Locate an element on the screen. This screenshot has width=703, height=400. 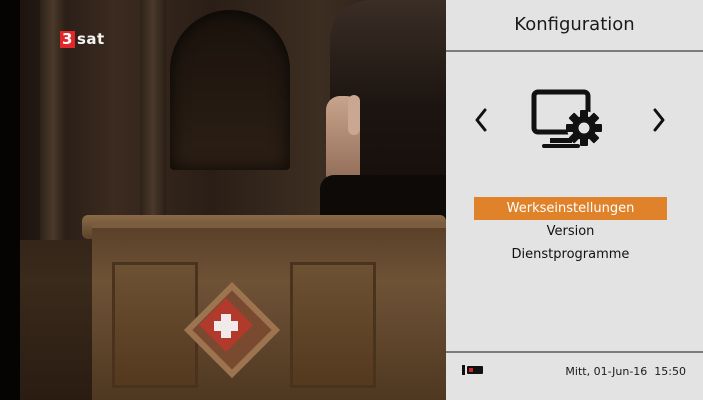
menu-item-version: Version is located at coordinates (570, 231).